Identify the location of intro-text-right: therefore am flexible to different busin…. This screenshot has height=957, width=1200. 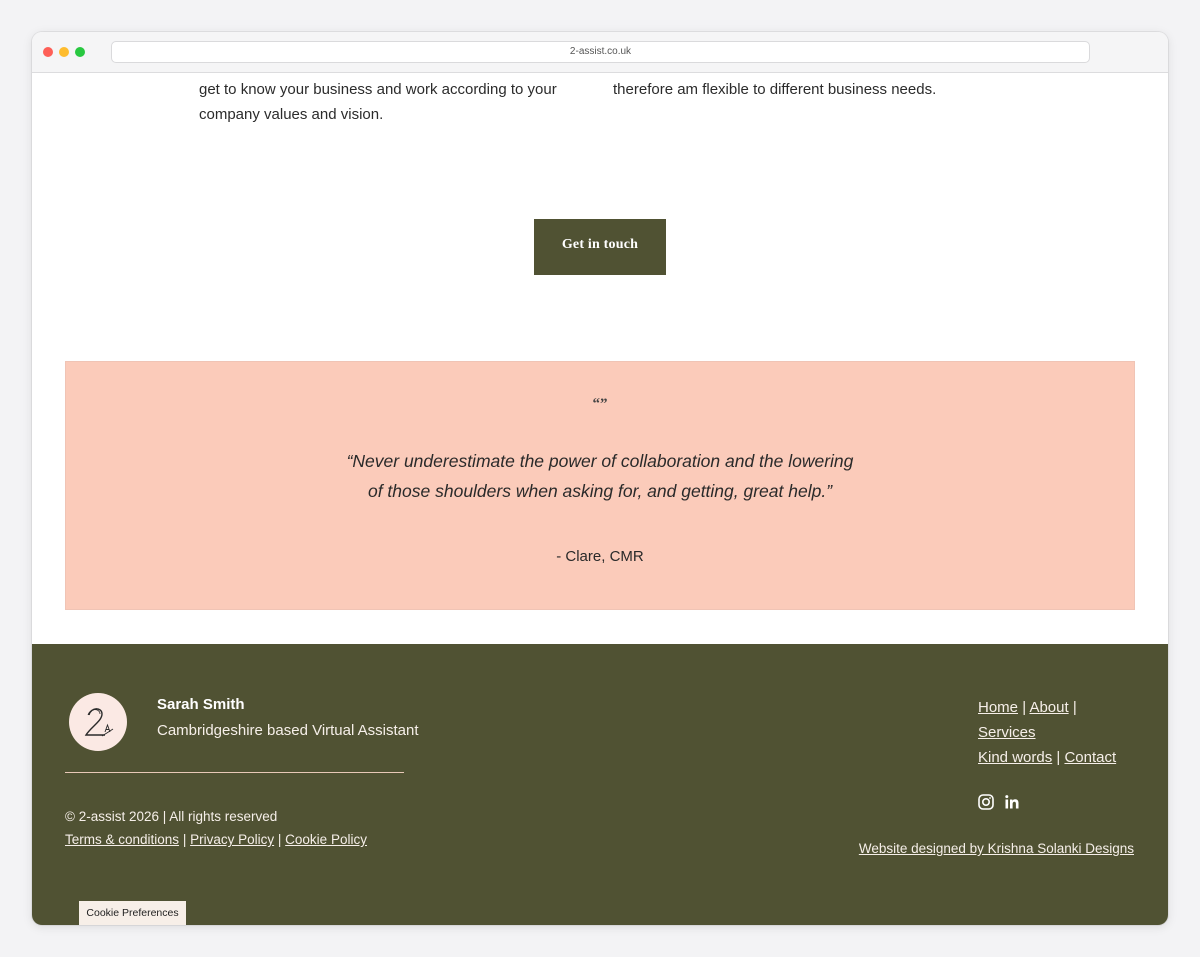
(775, 89).